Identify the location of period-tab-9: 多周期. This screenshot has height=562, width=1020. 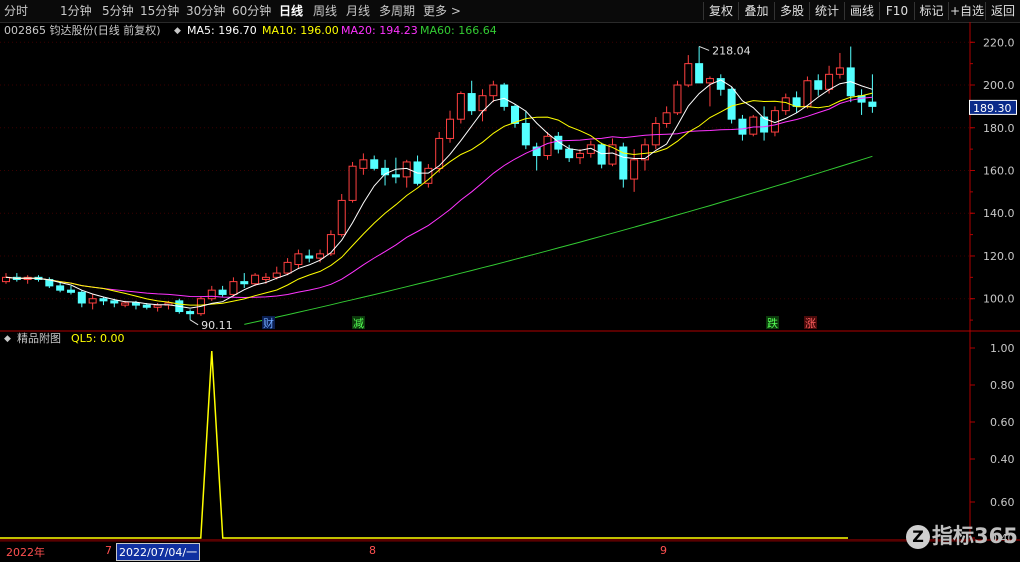
(397, 11).